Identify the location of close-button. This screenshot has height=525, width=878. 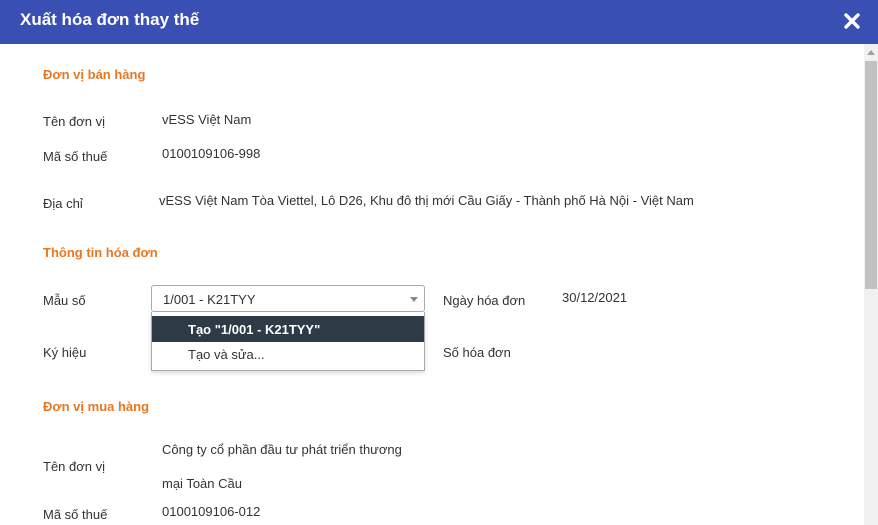
(852, 21).